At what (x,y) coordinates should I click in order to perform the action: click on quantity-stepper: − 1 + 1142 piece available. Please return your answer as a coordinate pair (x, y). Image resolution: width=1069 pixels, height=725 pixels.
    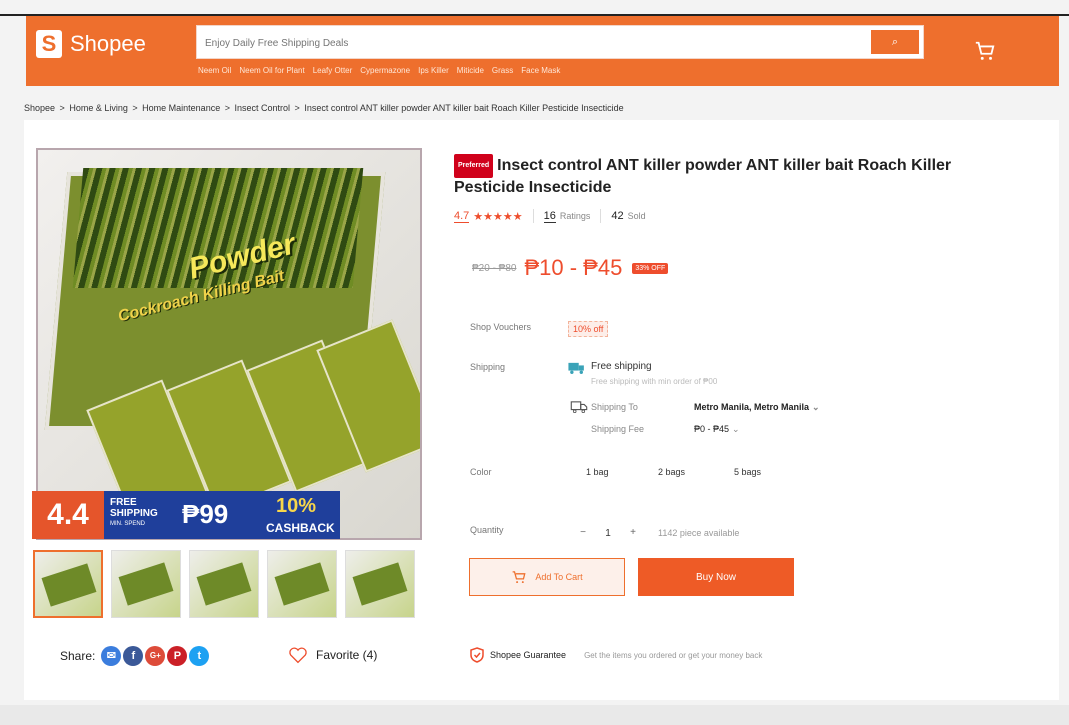
    Looking at the image, I should click on (655, 533).